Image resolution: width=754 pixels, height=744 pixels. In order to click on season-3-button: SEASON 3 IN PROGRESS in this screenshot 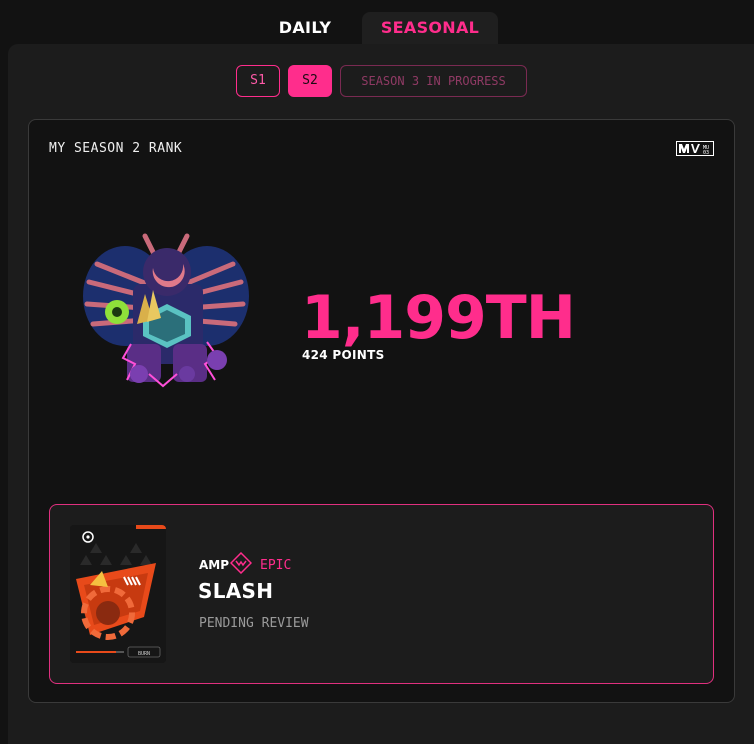, I will do `click(433, 81)`.